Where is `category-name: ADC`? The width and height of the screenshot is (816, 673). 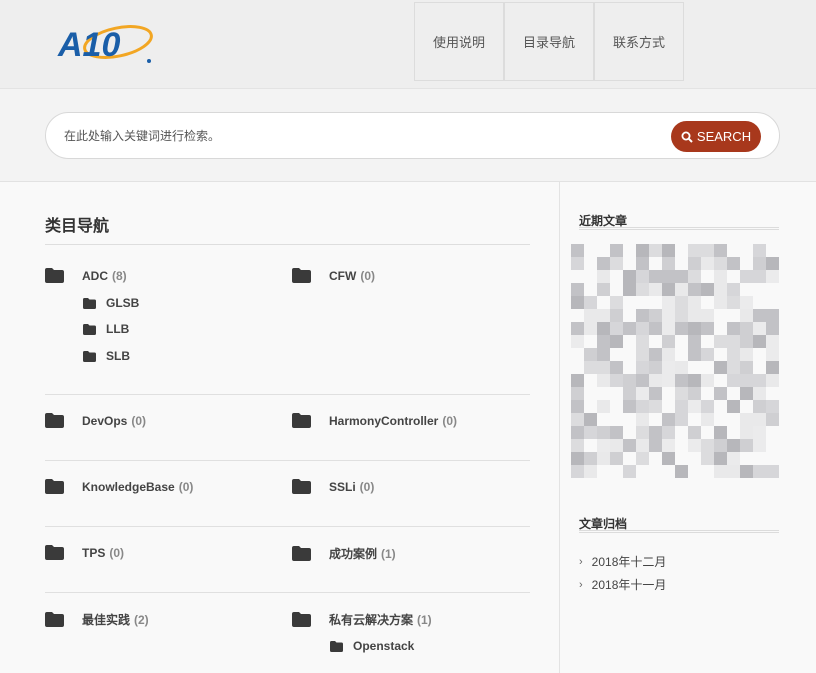 category-name: ADC is located at coordinates (95, 275).